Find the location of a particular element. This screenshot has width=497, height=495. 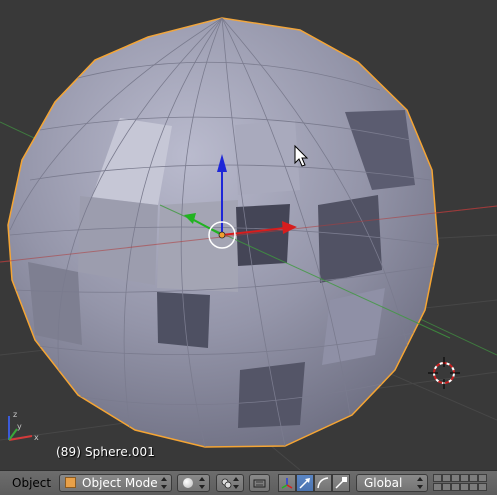

pivot-point-icon is located at coordinates (226, 483).